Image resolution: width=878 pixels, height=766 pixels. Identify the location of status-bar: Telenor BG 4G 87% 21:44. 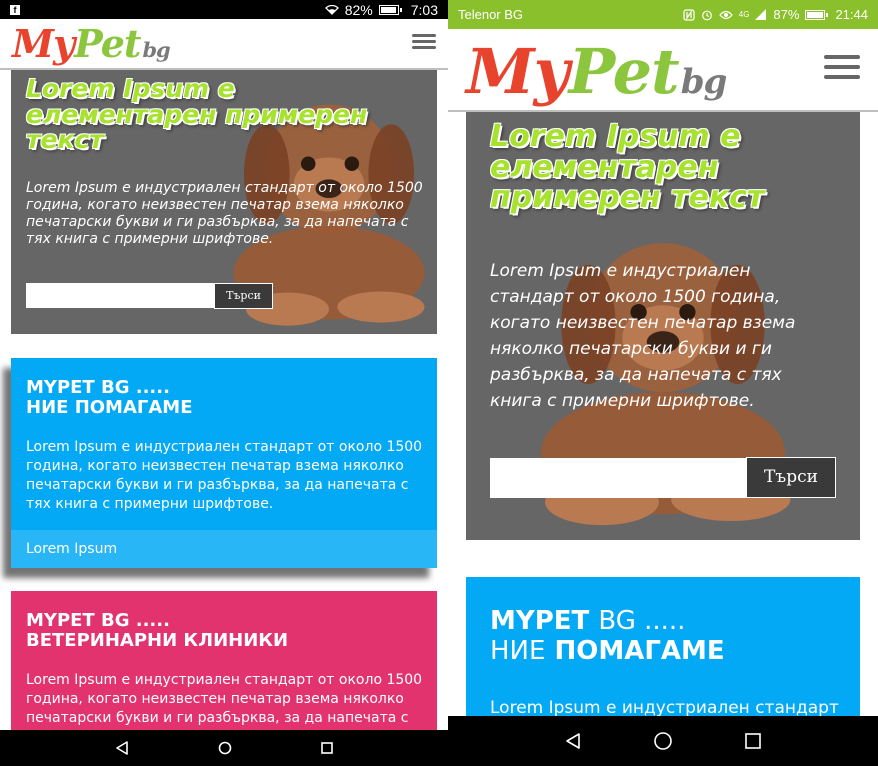
(663, 14).